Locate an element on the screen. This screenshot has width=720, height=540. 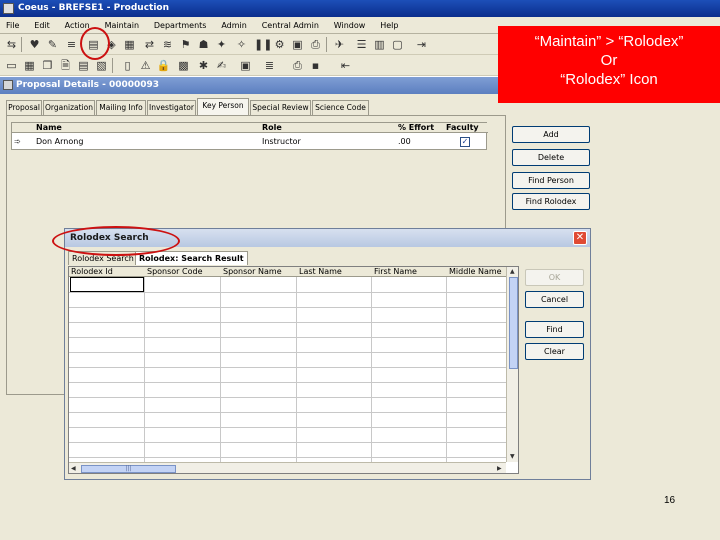
faculty-checkbox: ✓ is located at coordinates (465, 142).